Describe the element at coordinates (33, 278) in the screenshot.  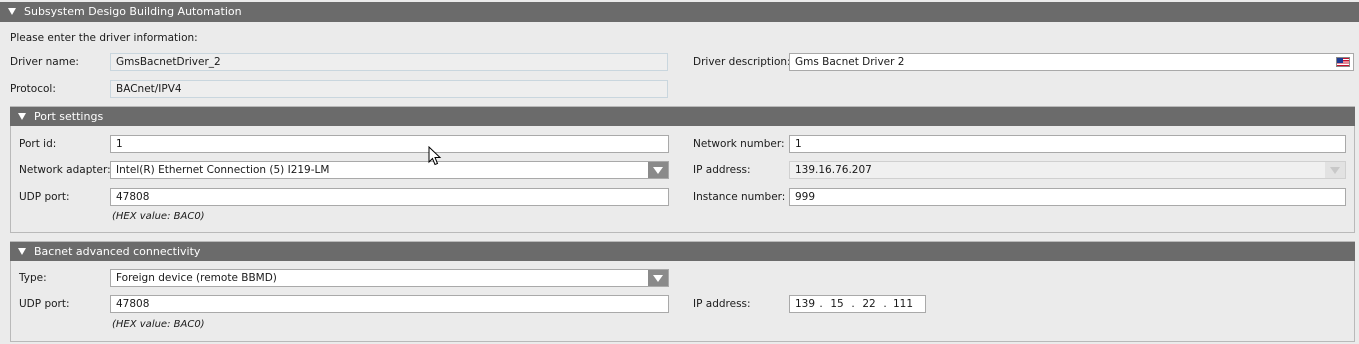
I see `type-label: Type:` at that location.